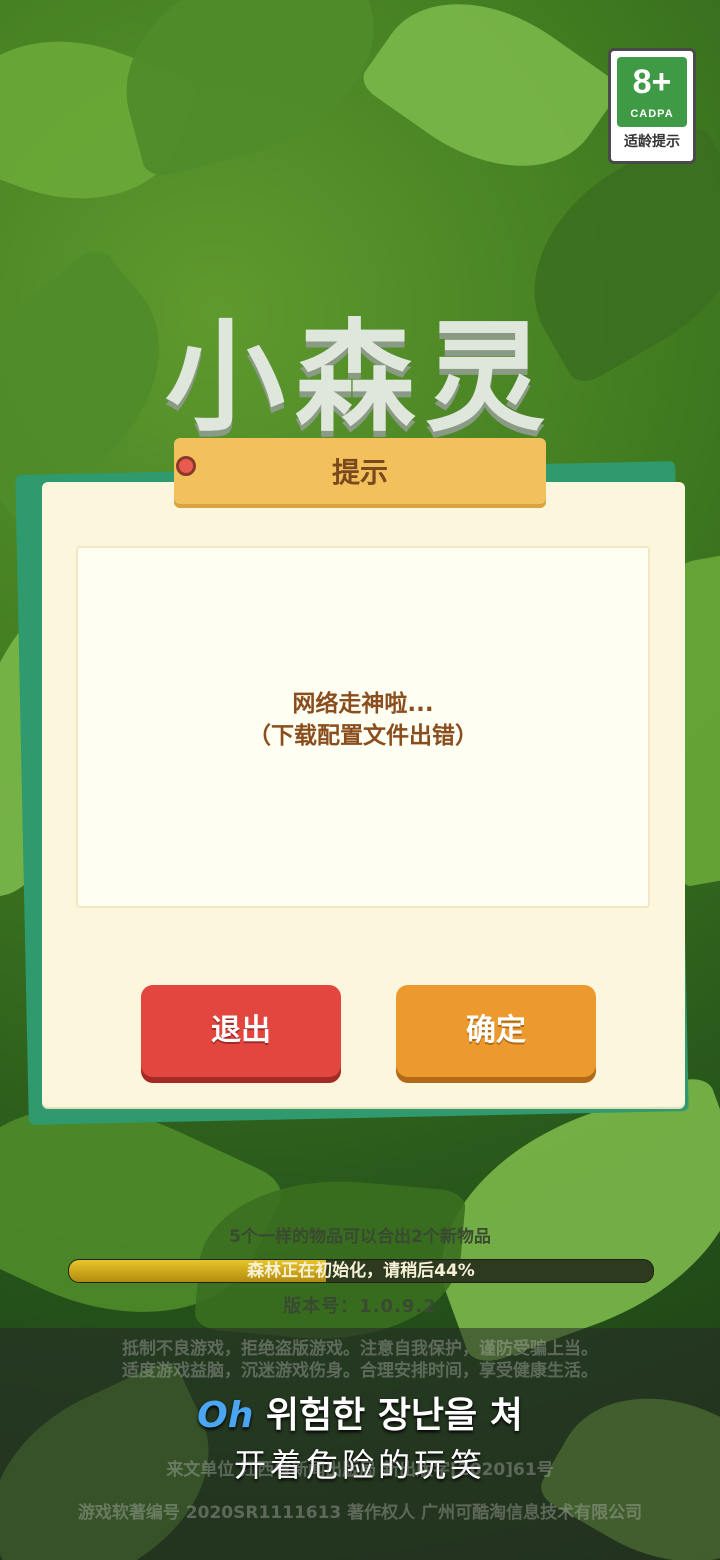 The image size is (720, 1560). I want to click on subtitle-text: 위험한 장난을 쳐, so click(388, 1415).